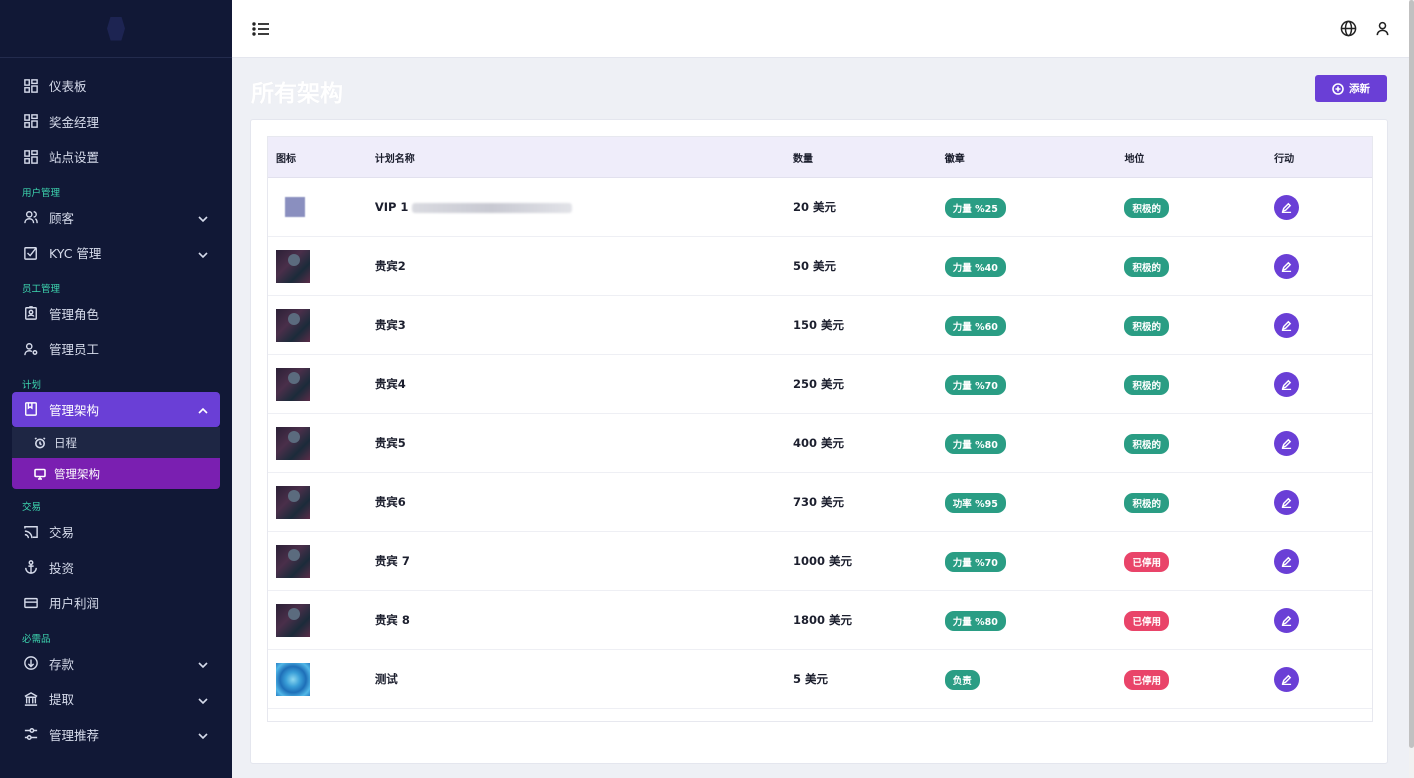 The width and height of the screenshot is (1414, 778). Describe the element at coordinates (1199, 679) in the screenshot. I see `cell-status: 已停用` at that location.